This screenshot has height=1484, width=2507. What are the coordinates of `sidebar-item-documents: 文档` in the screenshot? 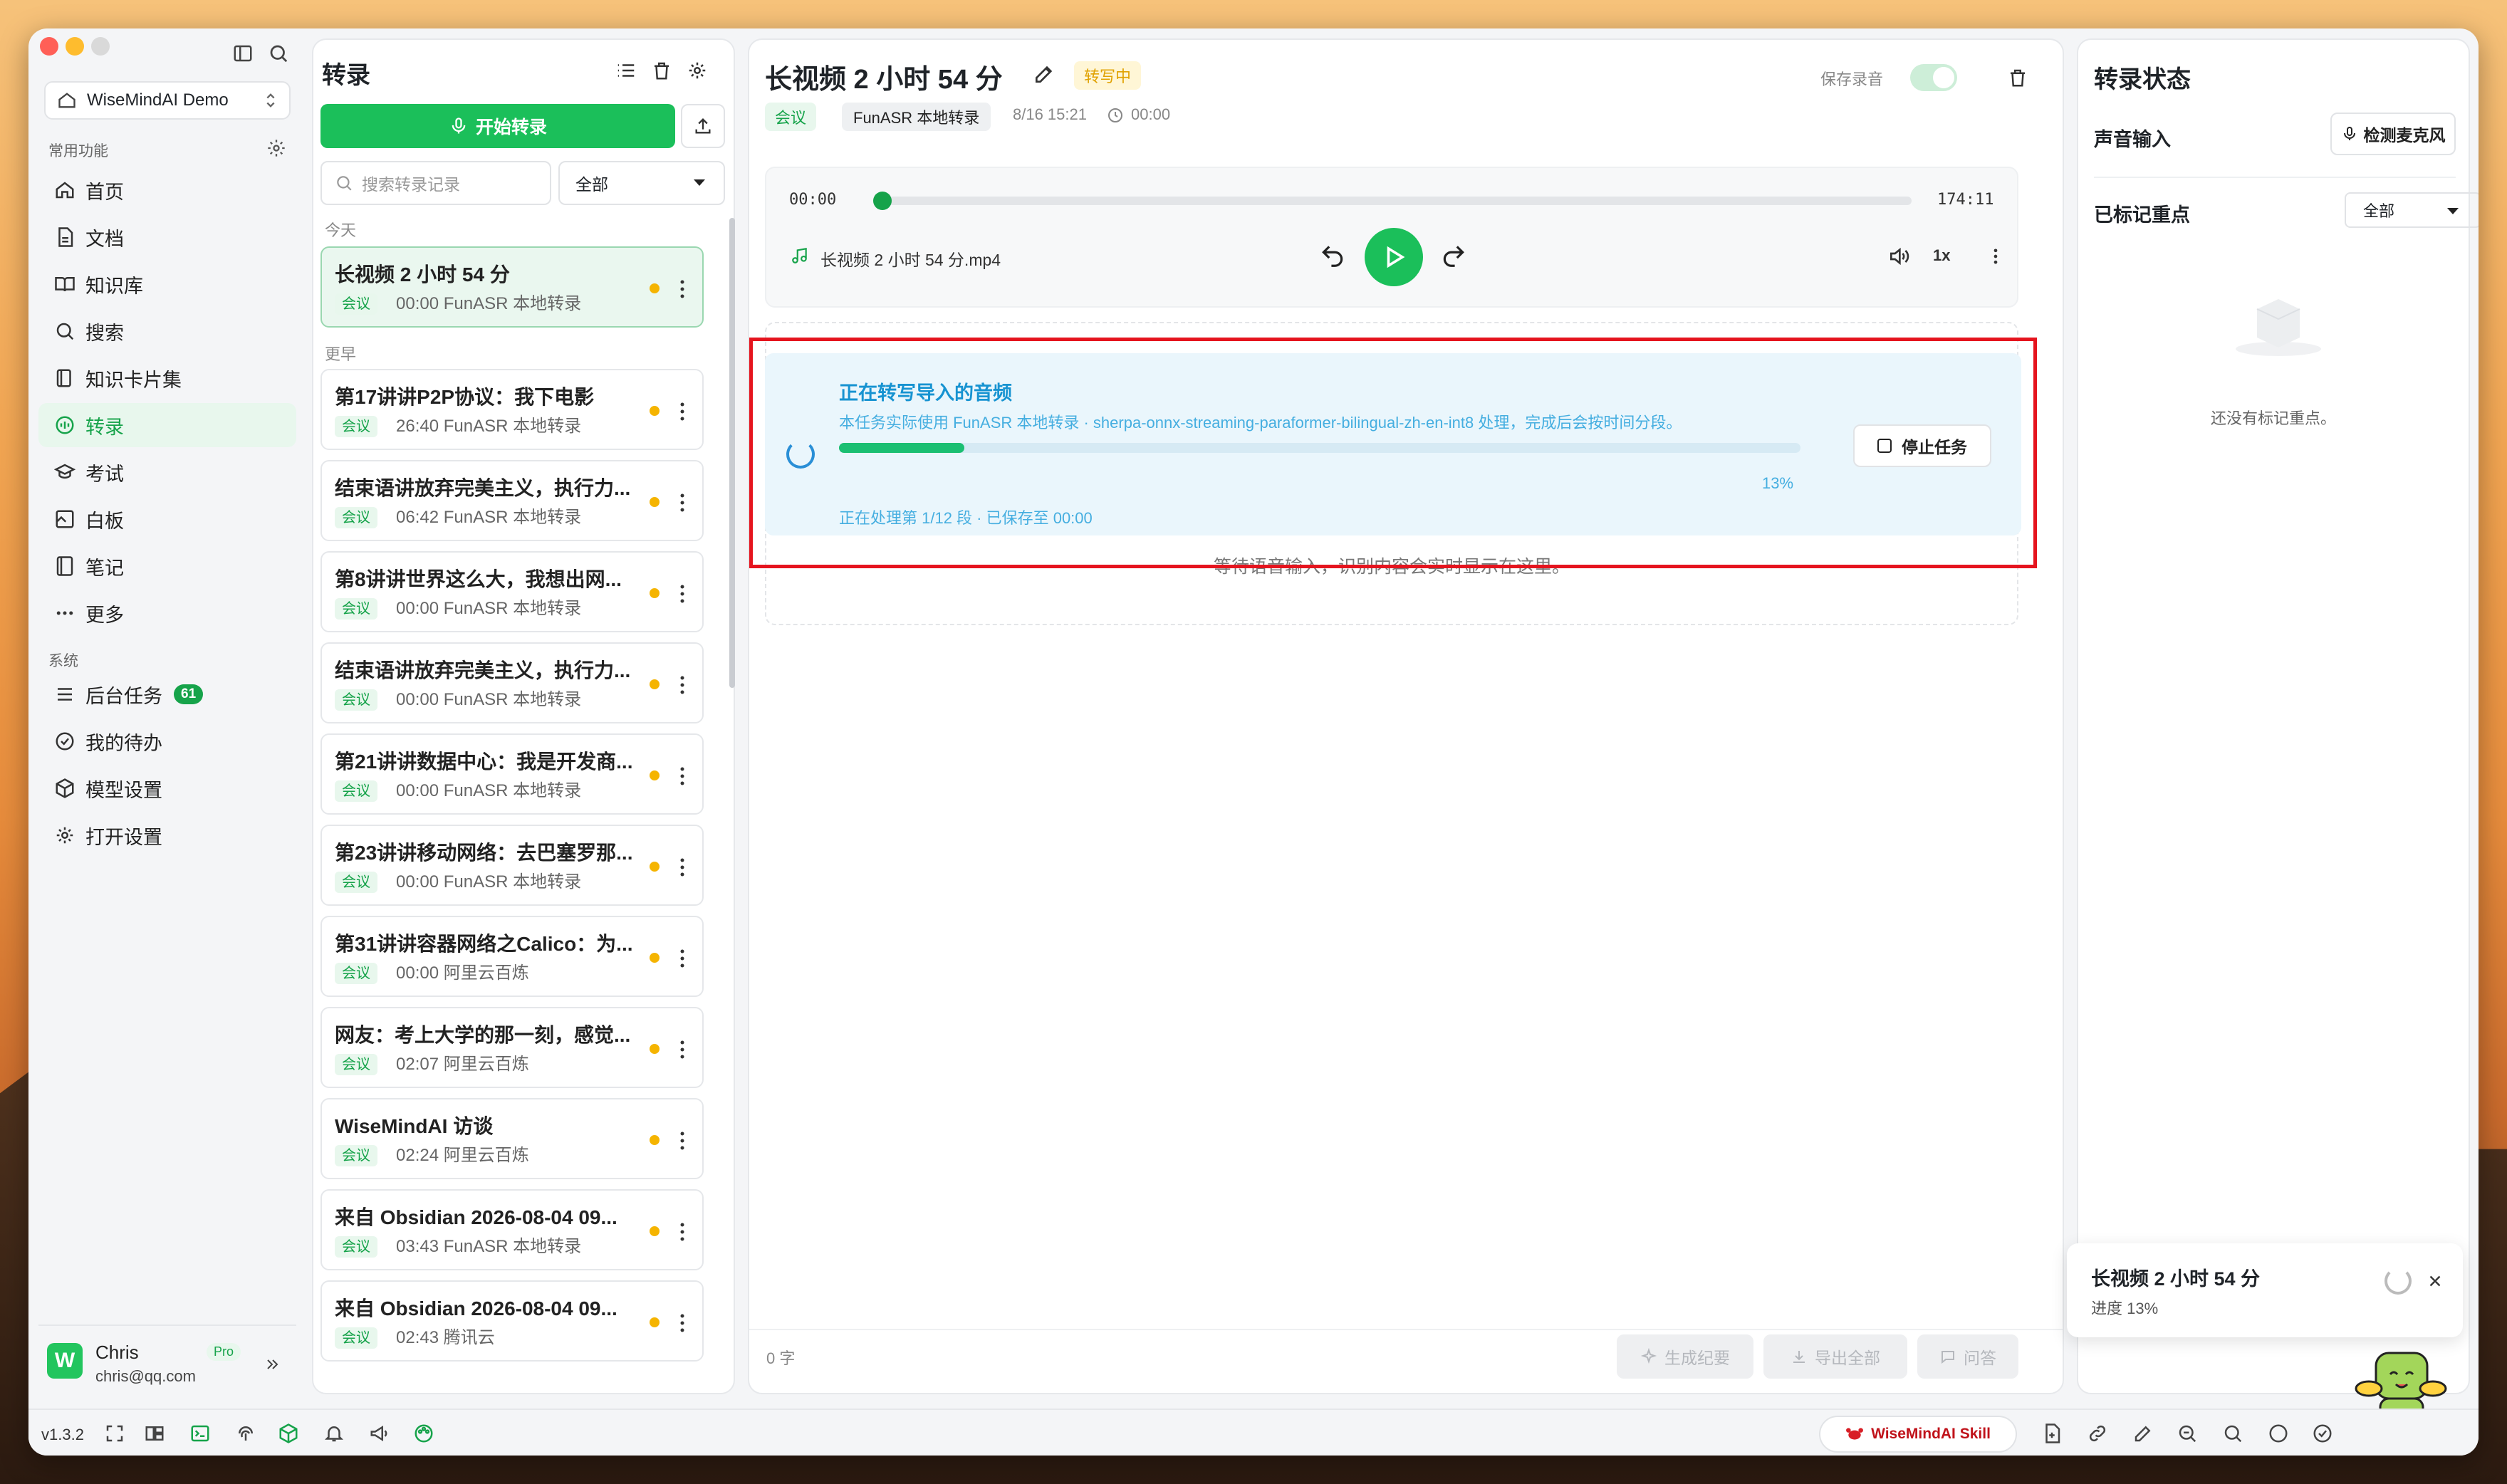 It's located at (167, 237).